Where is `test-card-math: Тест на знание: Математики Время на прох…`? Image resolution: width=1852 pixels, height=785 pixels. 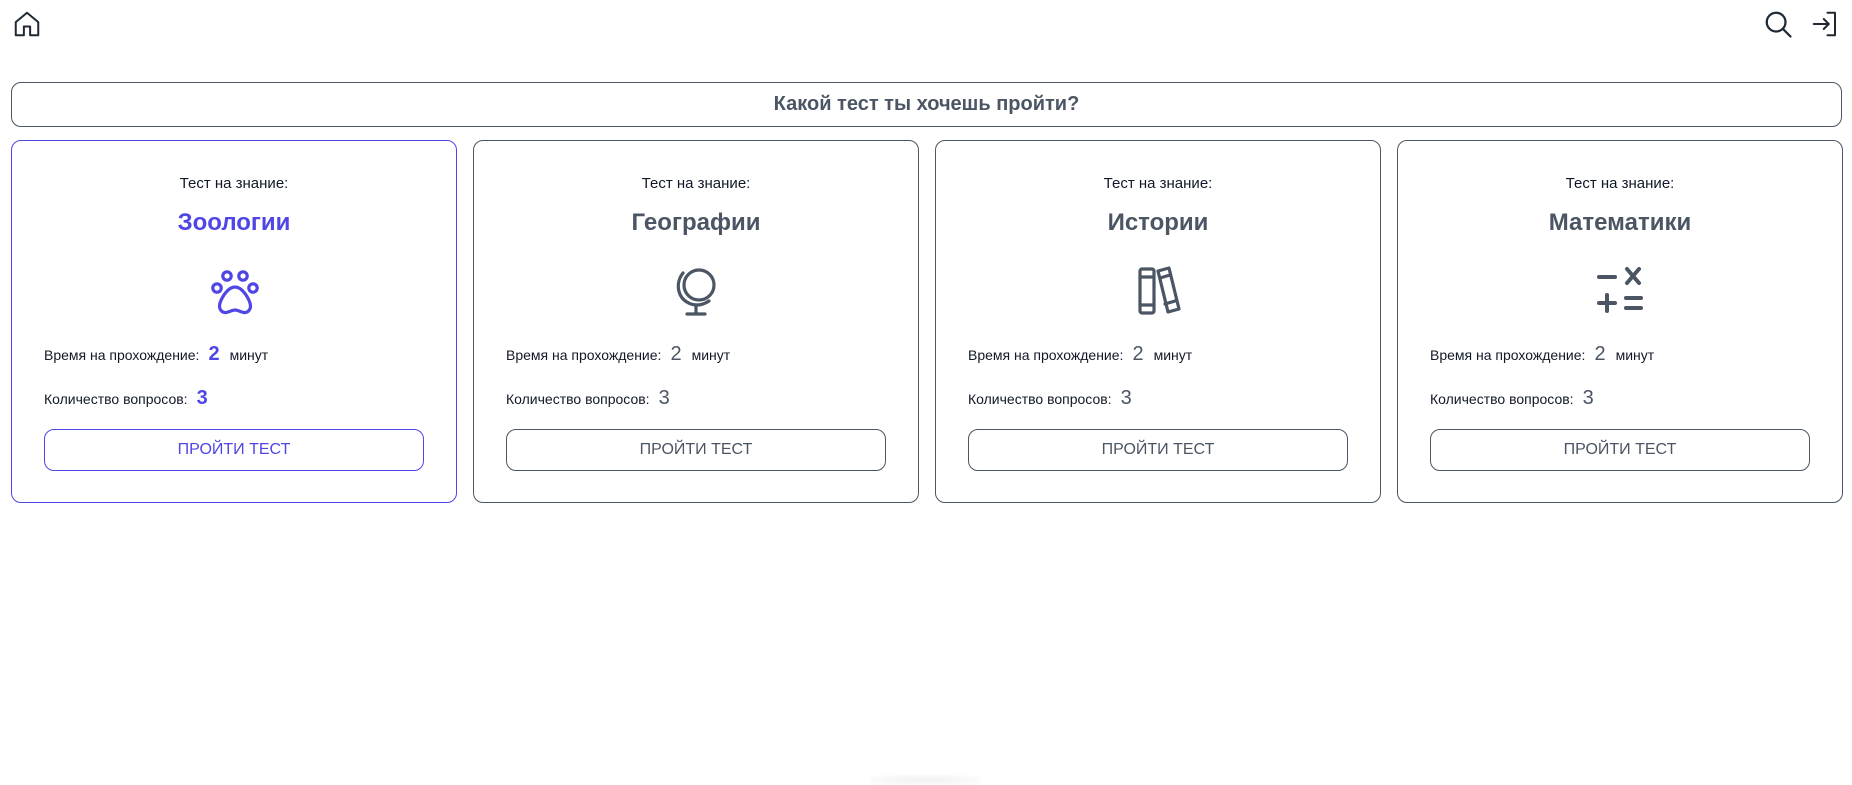 test-card-math: Тест на знание: Математики Время на прох… is located at coordinates (1620, 321).